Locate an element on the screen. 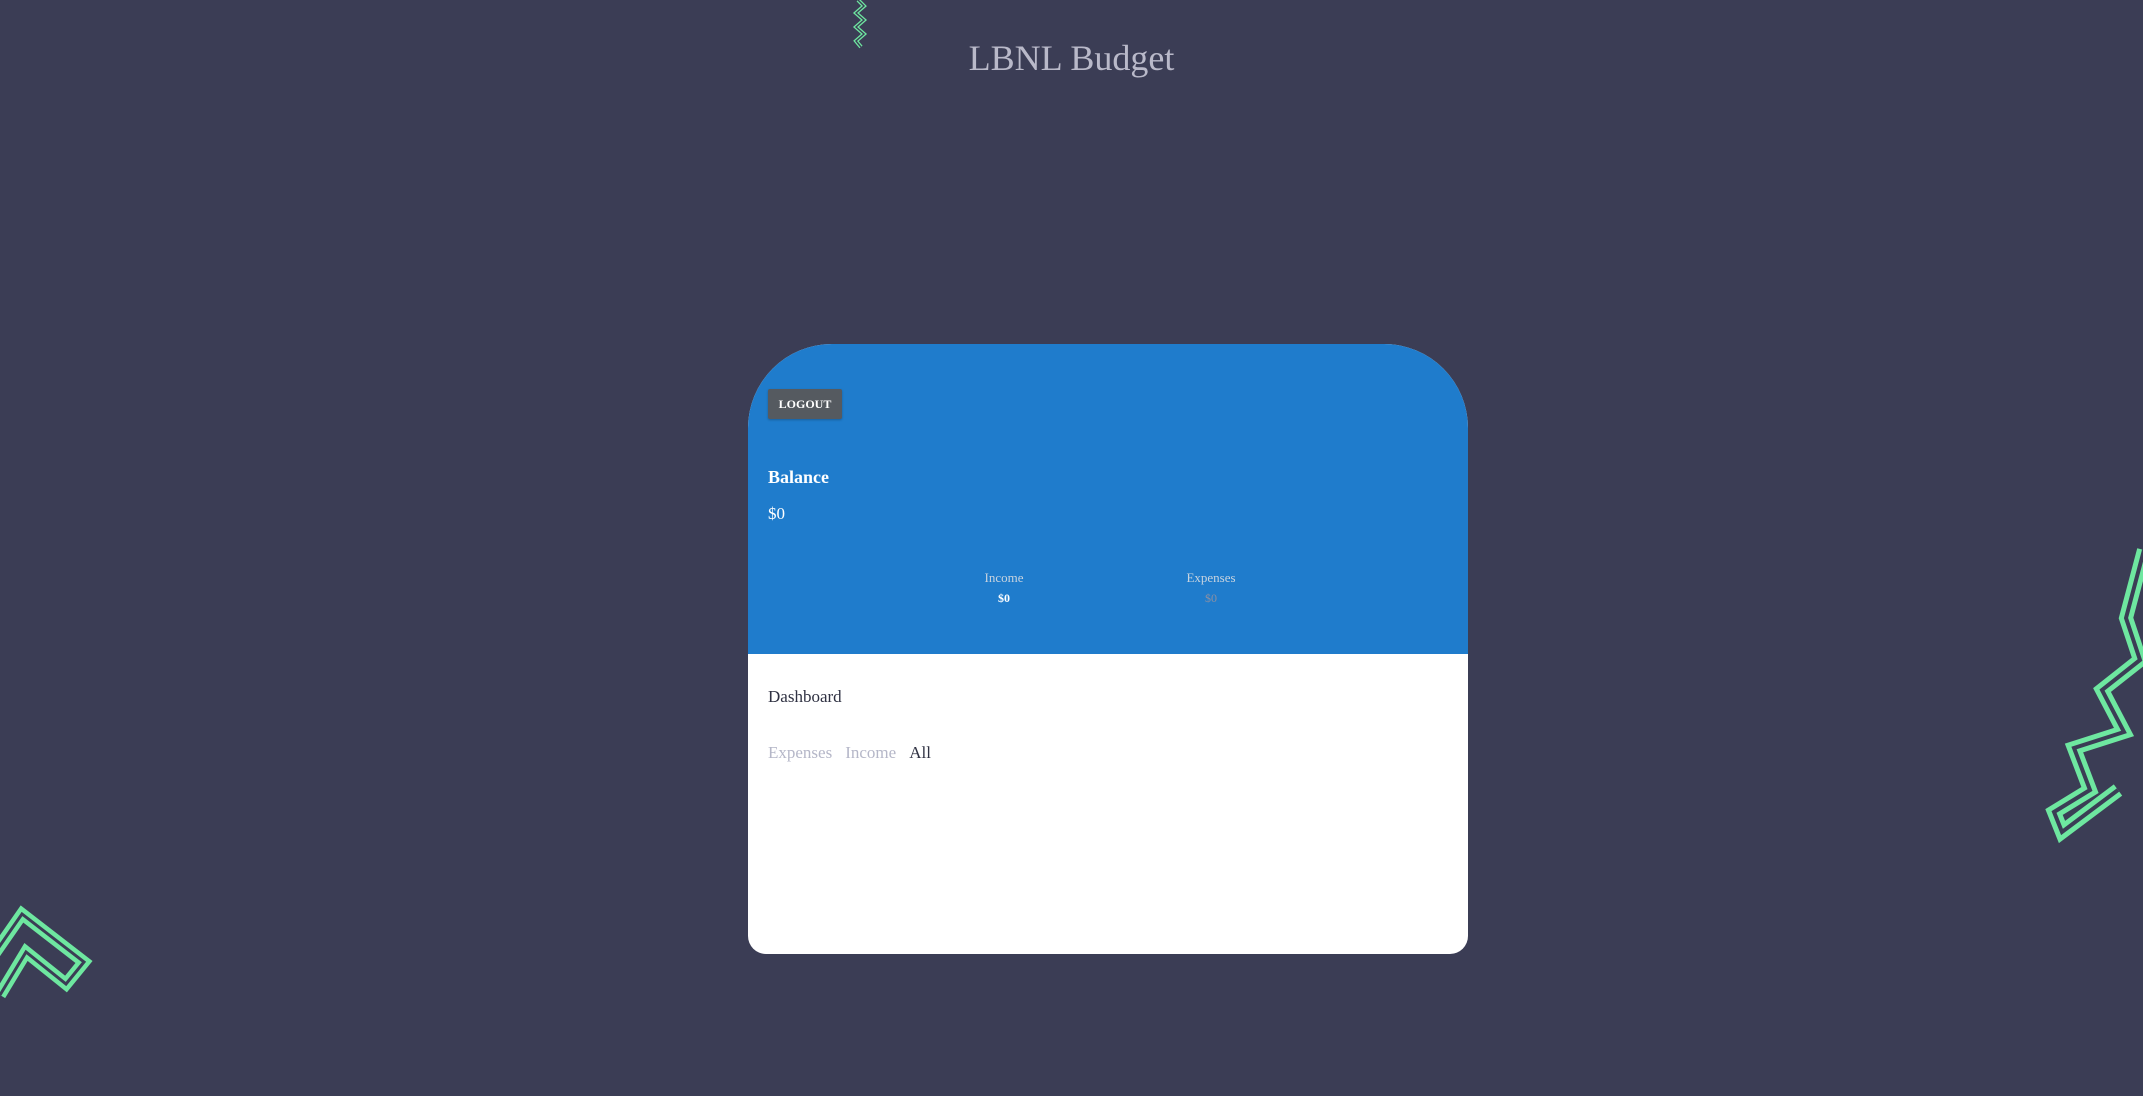 This screenshot has width=2143, height=1096. tab-income: Income is located at coordinates (870, 753).